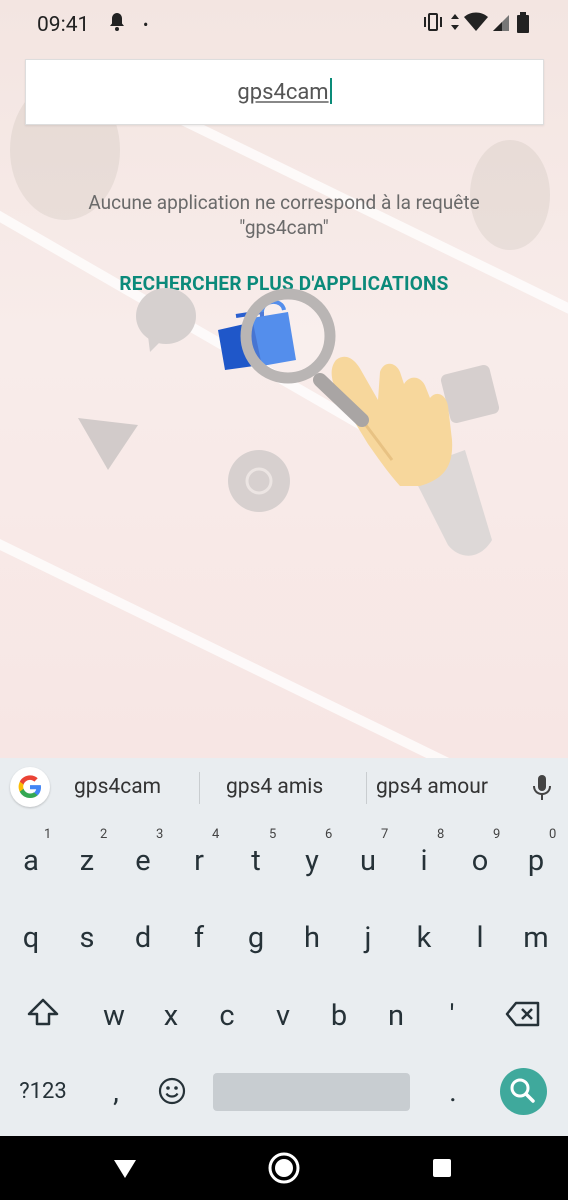 This screenshot has height=1200, width=568. I want to click on vibrate-icon, so click(433, 24).